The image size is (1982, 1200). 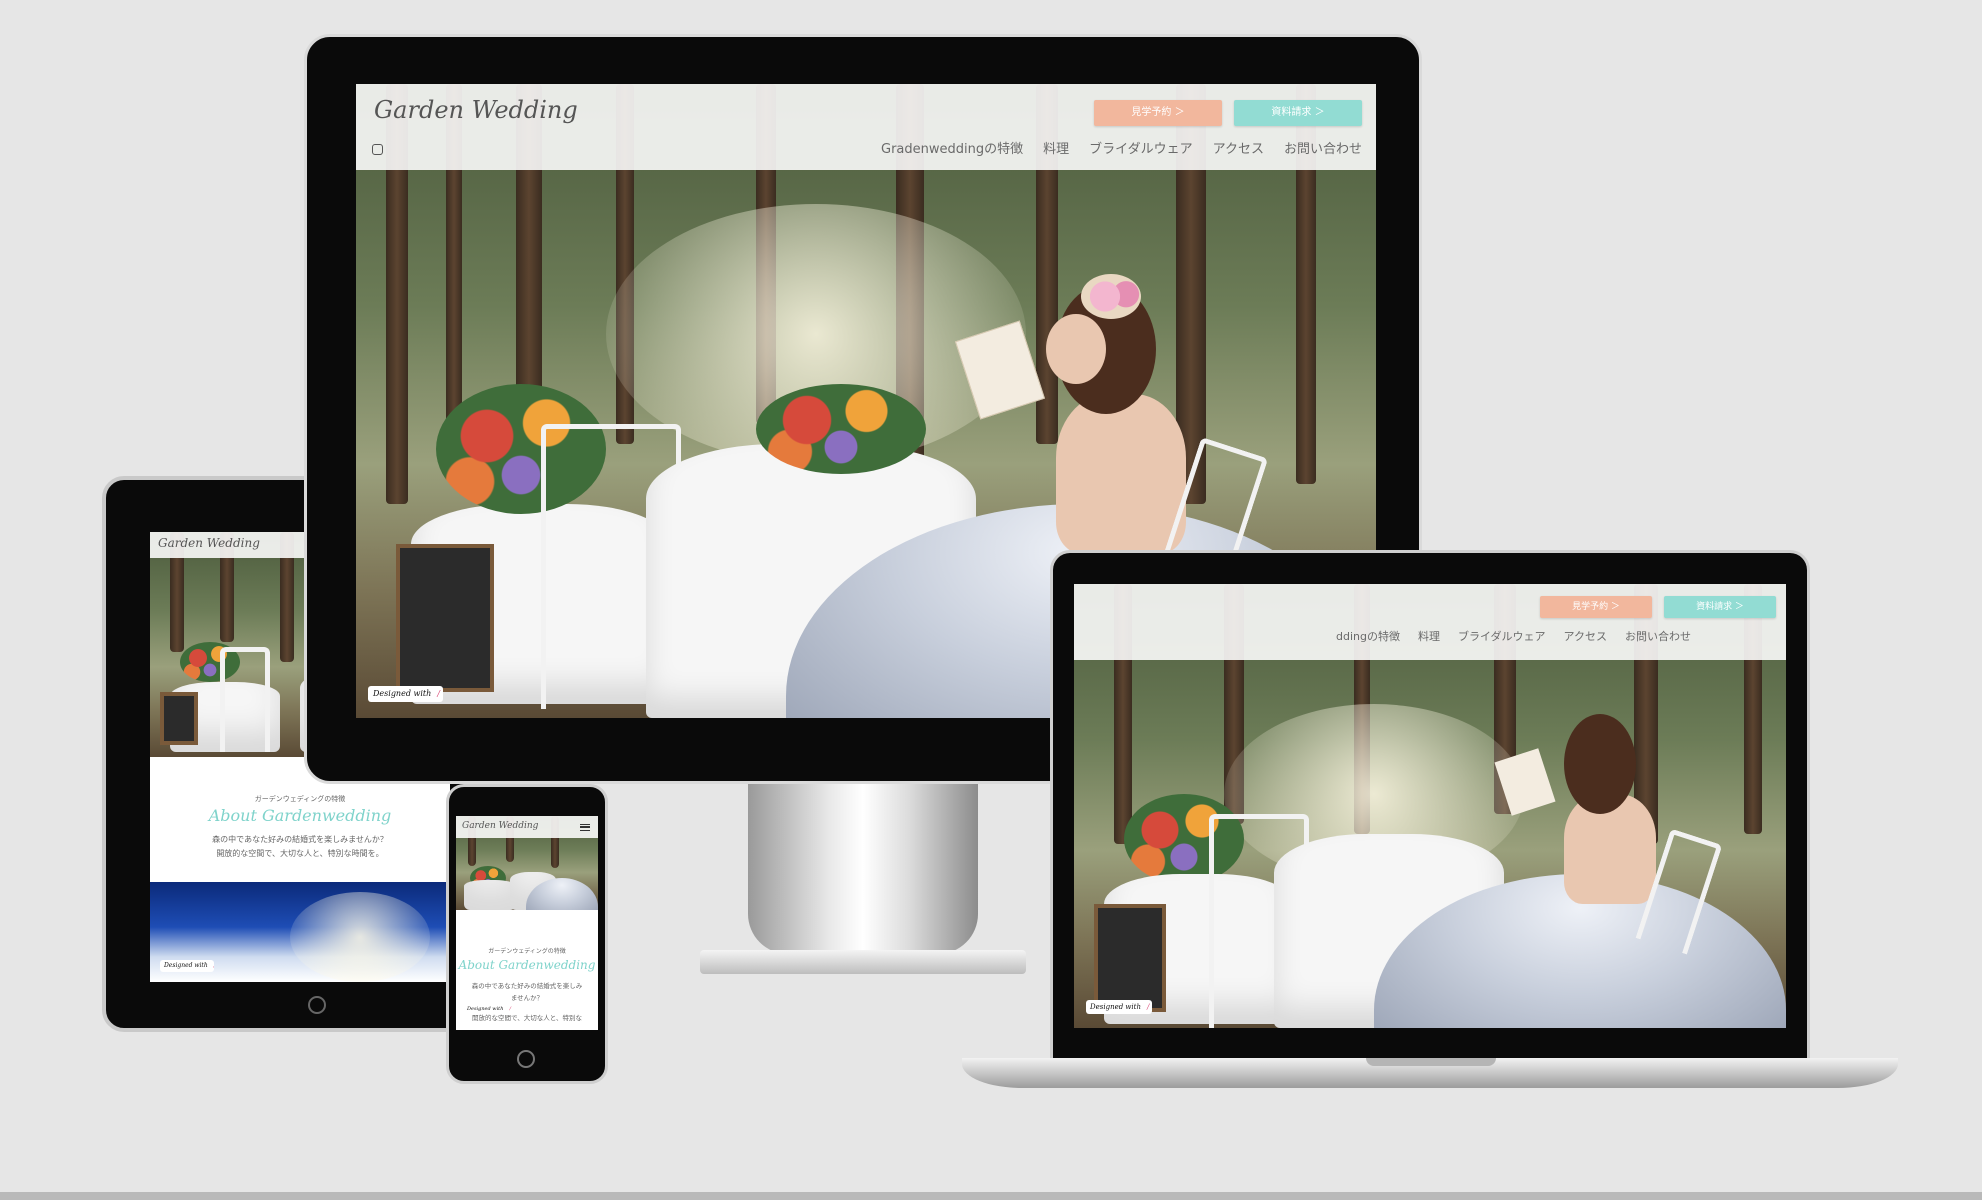 I want to click on tablet-section-text-2: 開放的な空間で、大切な人と、特別な時間を。, so click(x=300, y=853).